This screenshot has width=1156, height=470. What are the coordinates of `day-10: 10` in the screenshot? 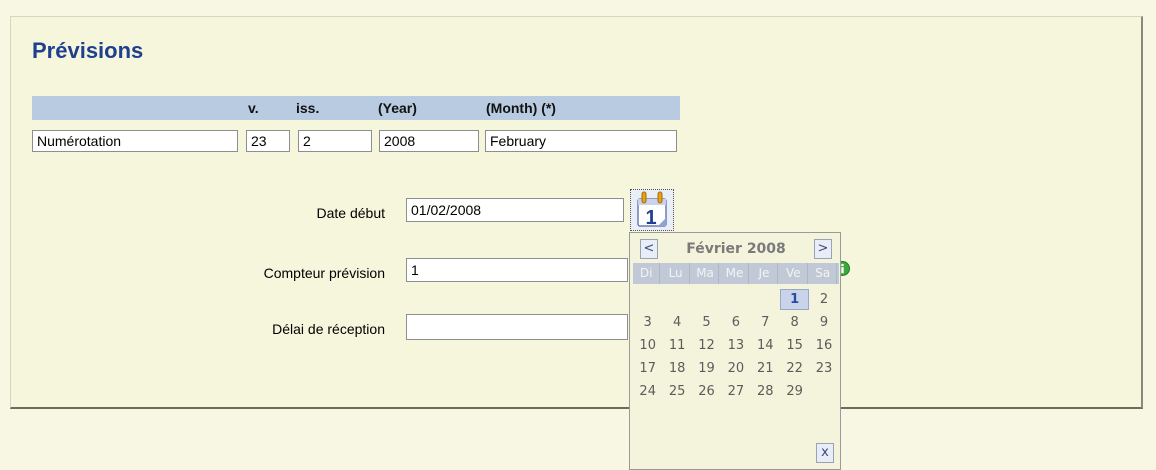 It's located at (647, 345).